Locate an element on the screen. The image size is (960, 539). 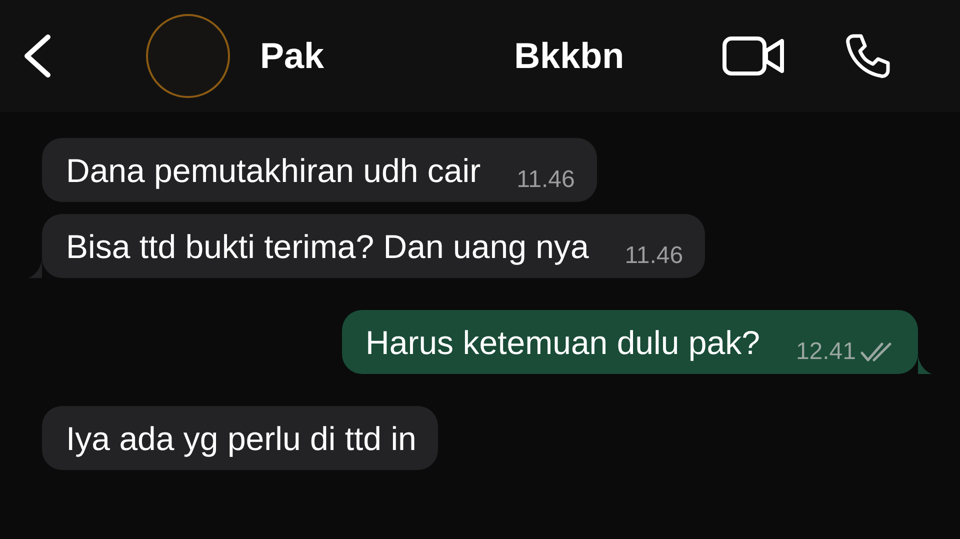
video-call-icon is located at coordinates (754, 56).